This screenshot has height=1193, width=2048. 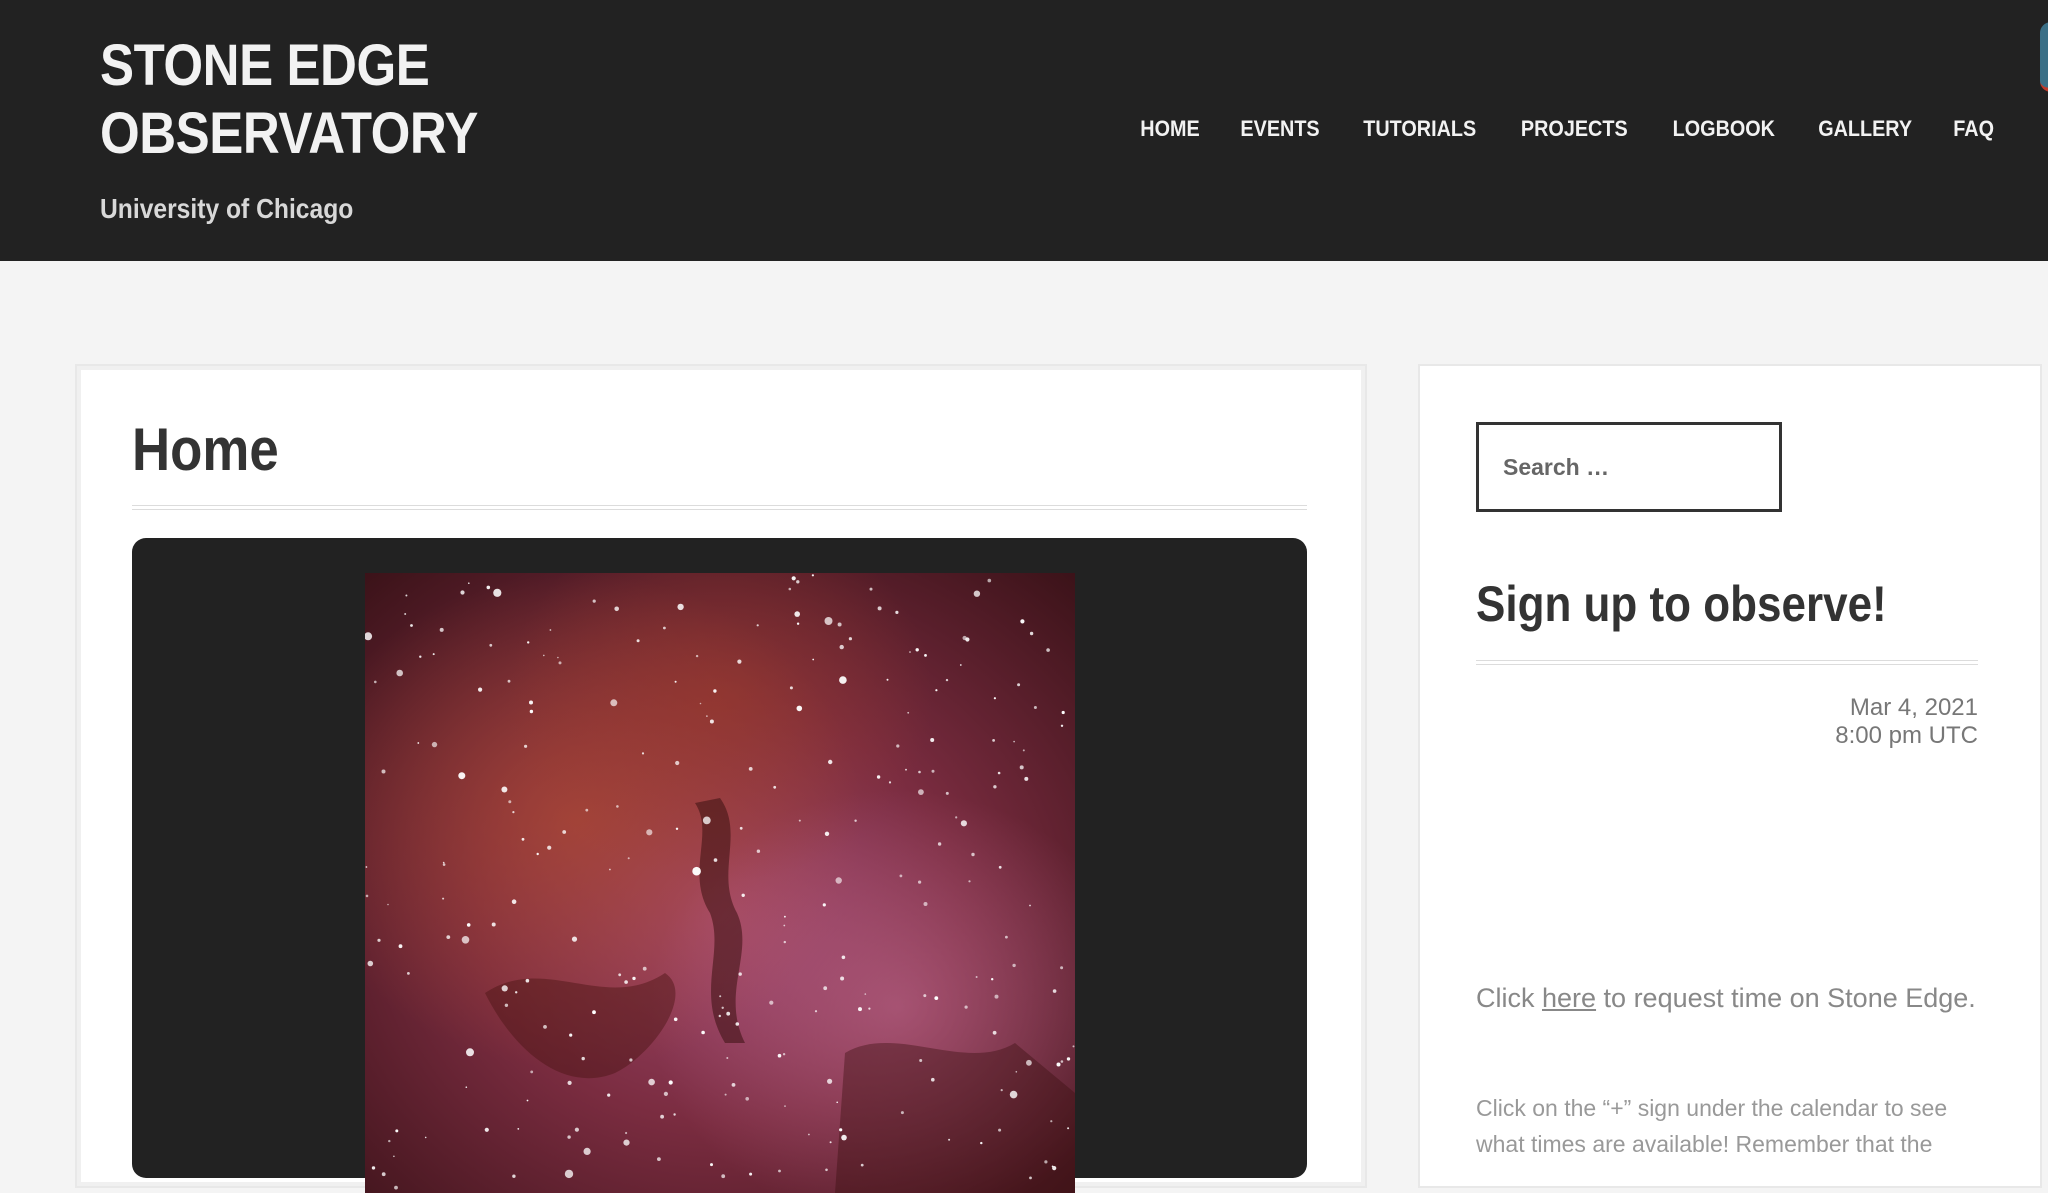 I want to click on nav-item-logbook: LOGBOOK, so click(x=1724, y=129).